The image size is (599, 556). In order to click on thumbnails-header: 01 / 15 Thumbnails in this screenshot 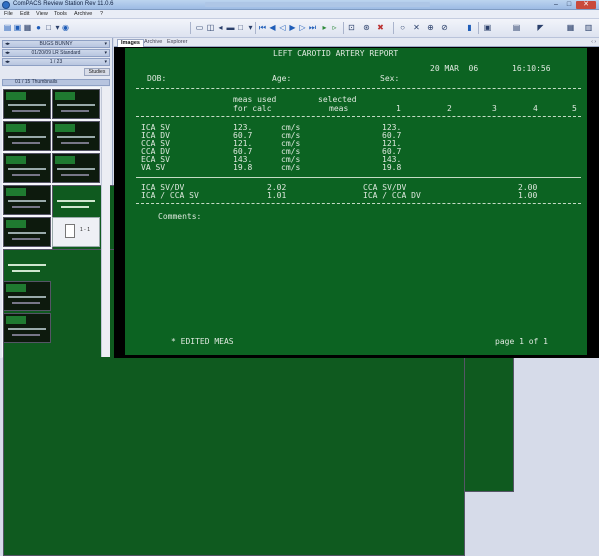, I will do `click(56, 82)`.